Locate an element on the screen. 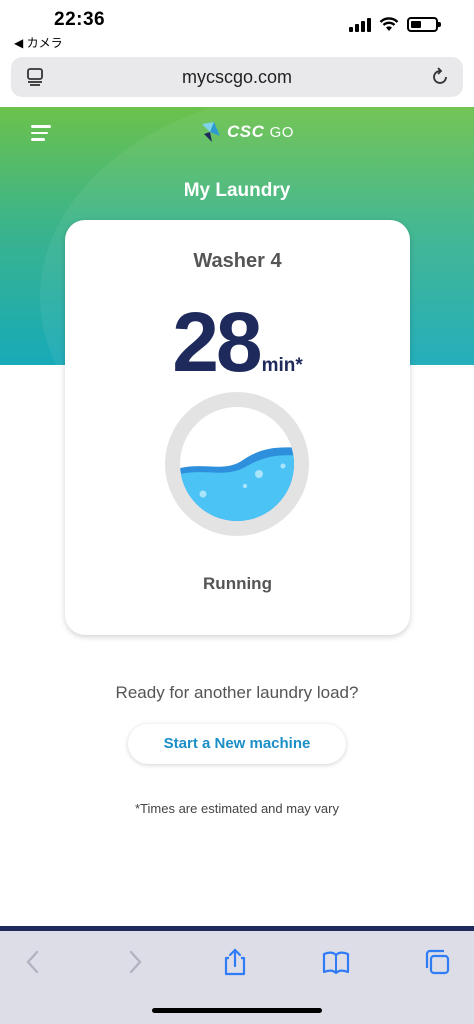 Image resolution: width=474 pixels, height=1024 pixels. url-text: mycscgo.com is located at coordinates (237, 77).